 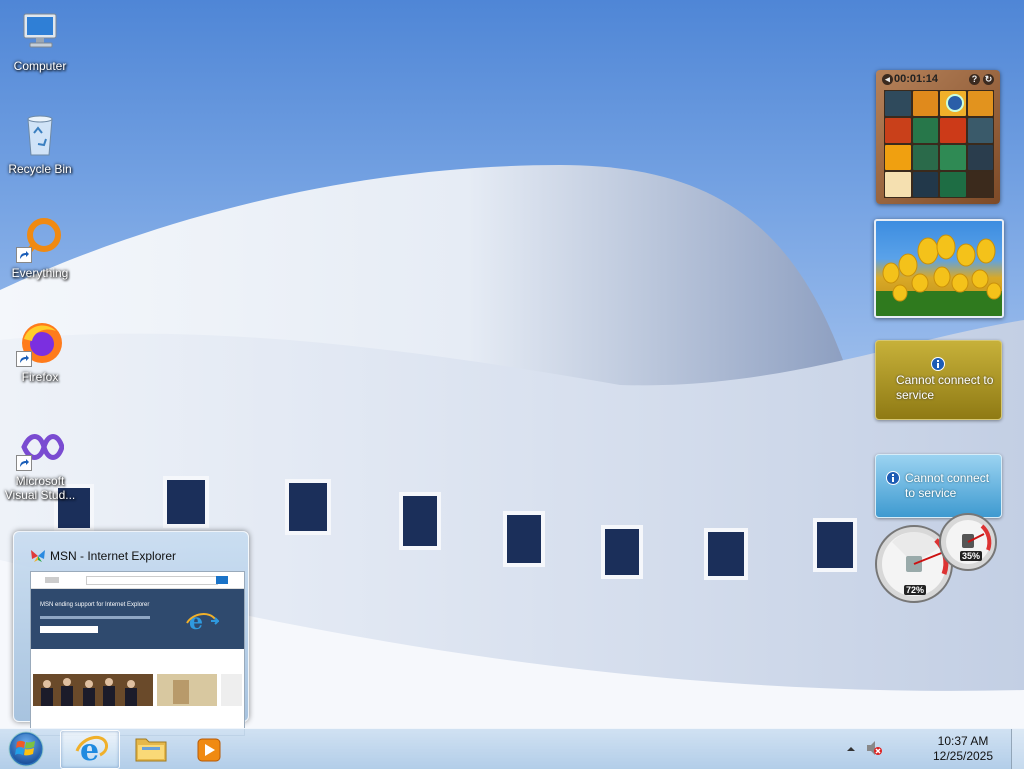 What do you see at coordinates (196, 621) in the screenshot?
I see `svg-text: e` at bounding box center [196, 621].